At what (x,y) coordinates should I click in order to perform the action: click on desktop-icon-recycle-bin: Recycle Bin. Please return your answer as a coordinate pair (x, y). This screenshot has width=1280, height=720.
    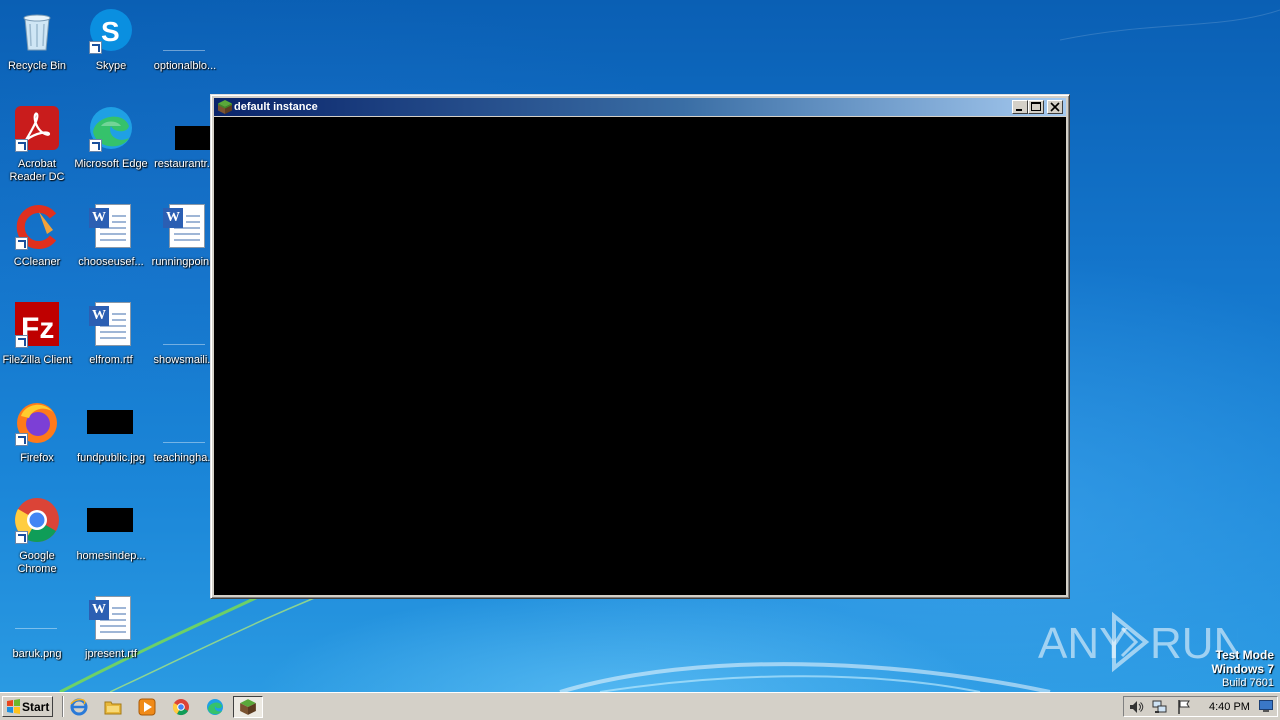
    Looking at the image, I should click on (37, 39).